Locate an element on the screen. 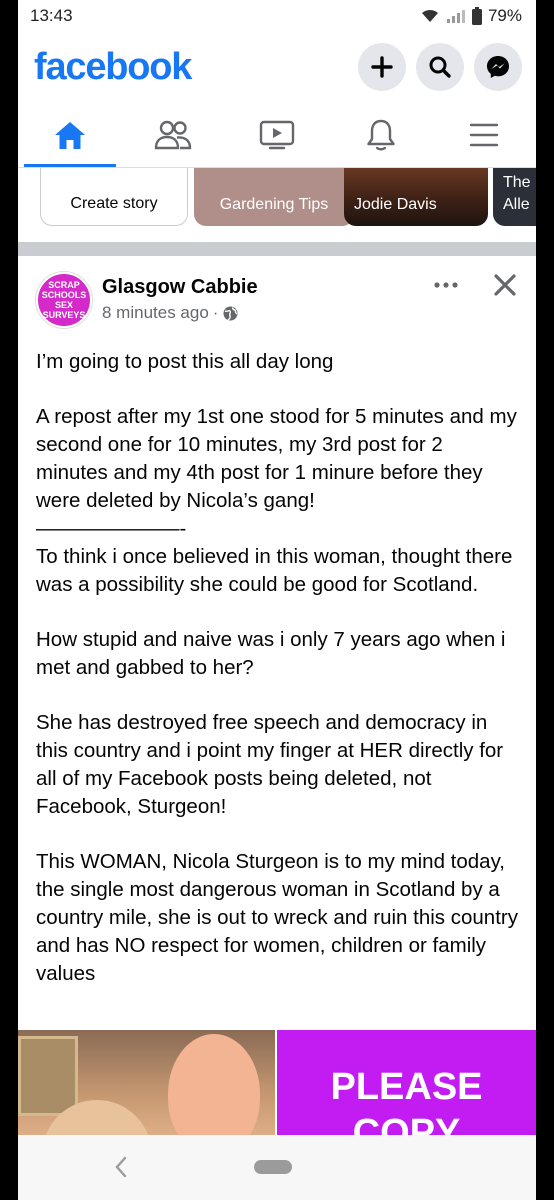 The image size is (554, 1200). bell-icon is located at coordinates (380, 134).